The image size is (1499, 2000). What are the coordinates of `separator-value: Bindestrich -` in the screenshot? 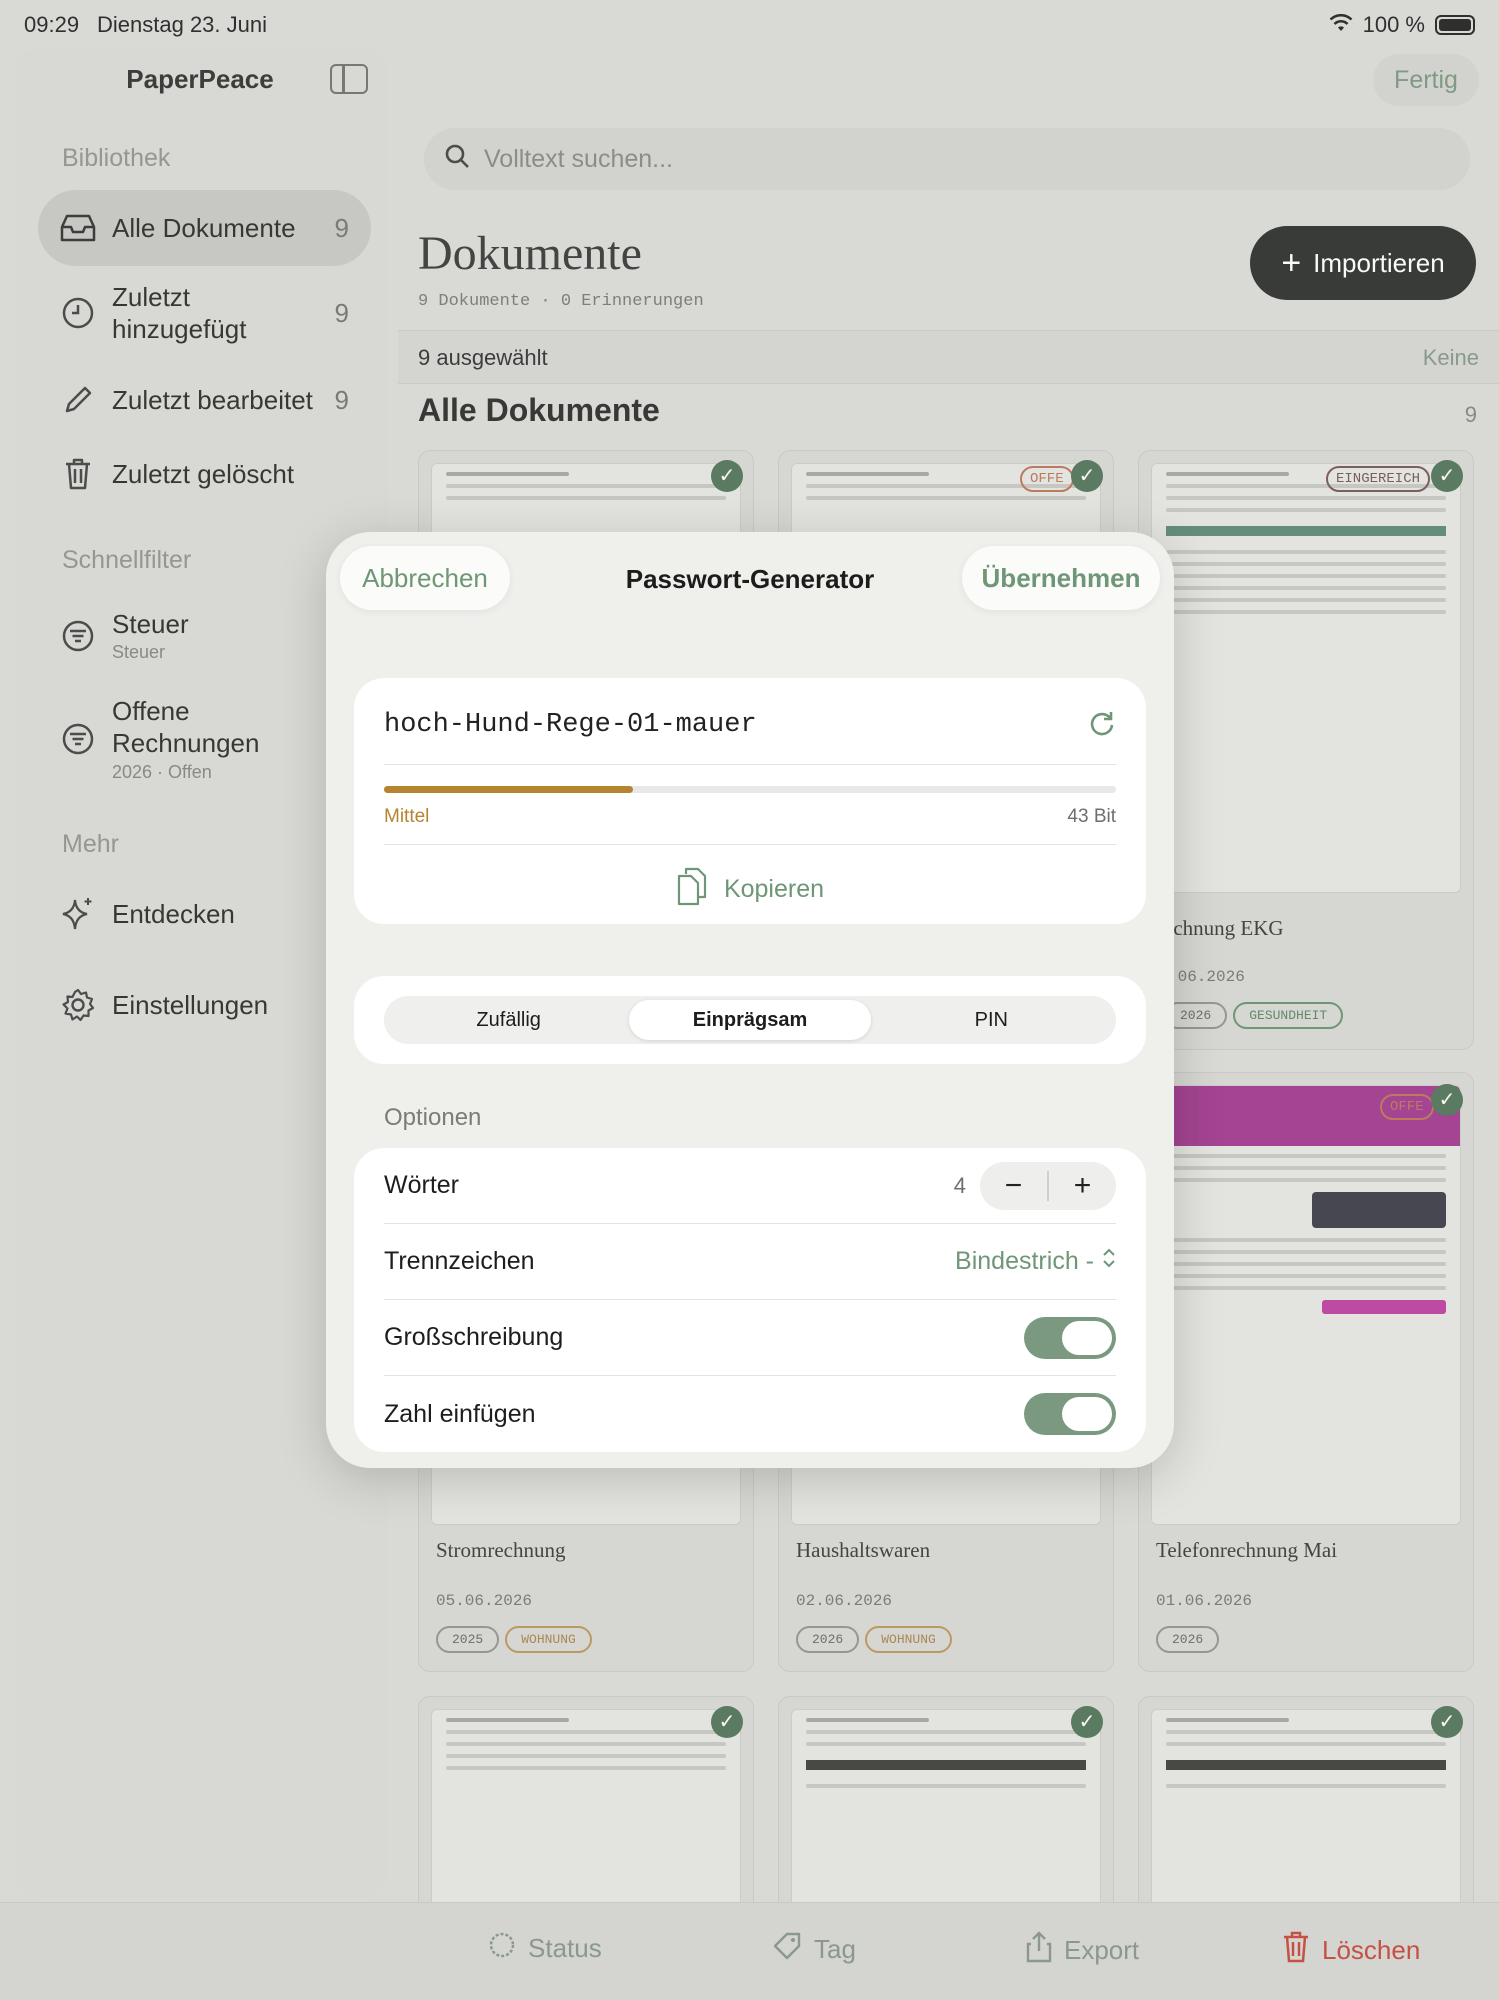 It's located at (1024, 1261).